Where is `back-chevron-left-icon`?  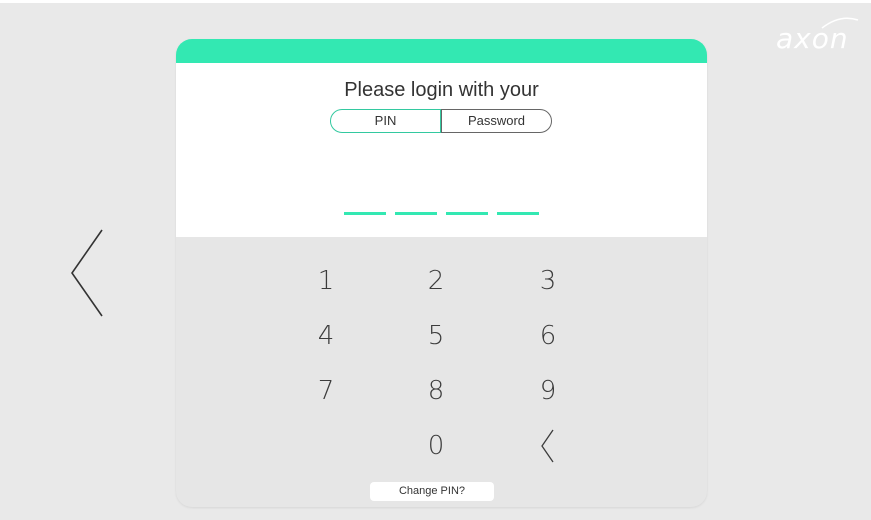
back-chevron-left-icon is located at coordinates (87, 273).